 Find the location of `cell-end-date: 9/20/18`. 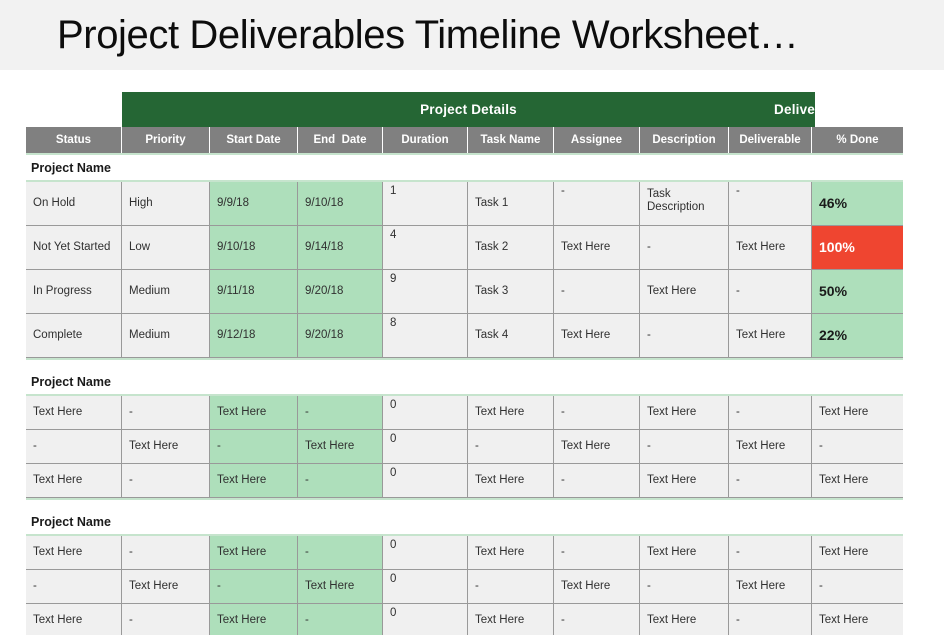

cell-end-date: 9/20/18 is located at coordinates (340, 292).